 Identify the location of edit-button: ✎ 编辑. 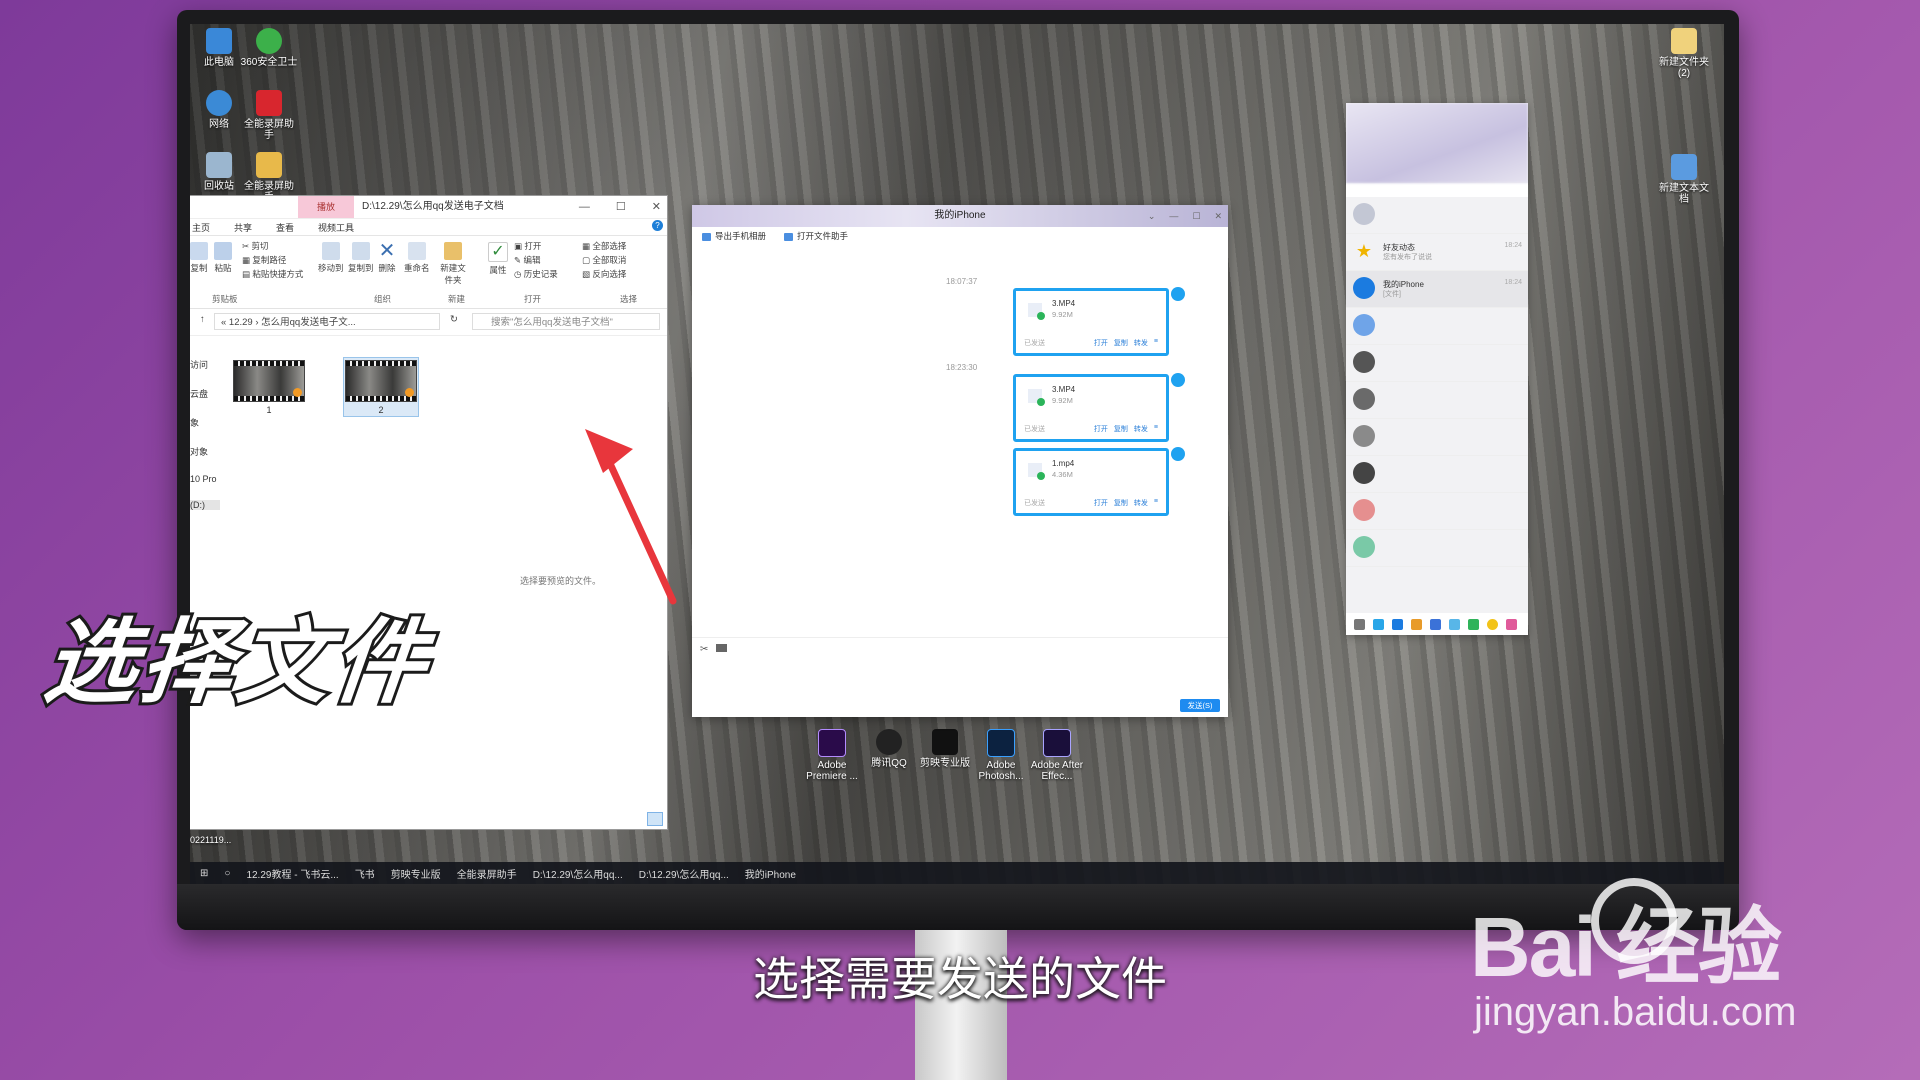
(527, 260).